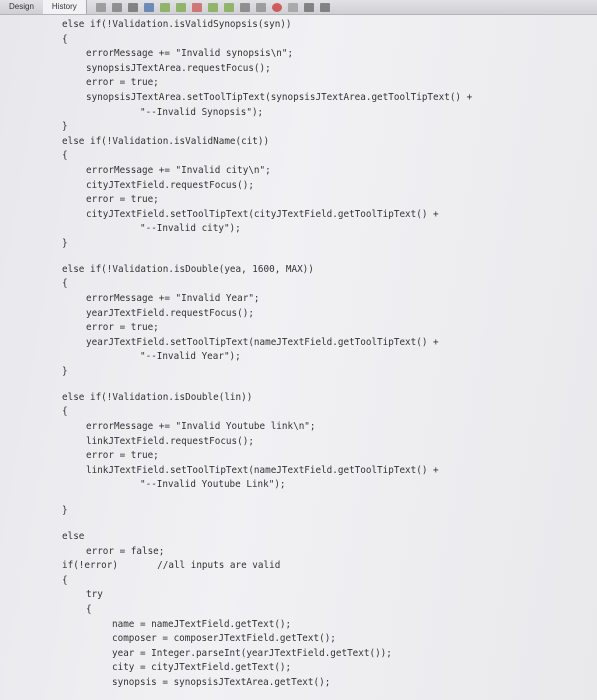 Image resolution: width=597 pixels, height=700 pixels. Describe the element at coordinates (180, 7) in the screenshot. I see `next-icon` at that location.